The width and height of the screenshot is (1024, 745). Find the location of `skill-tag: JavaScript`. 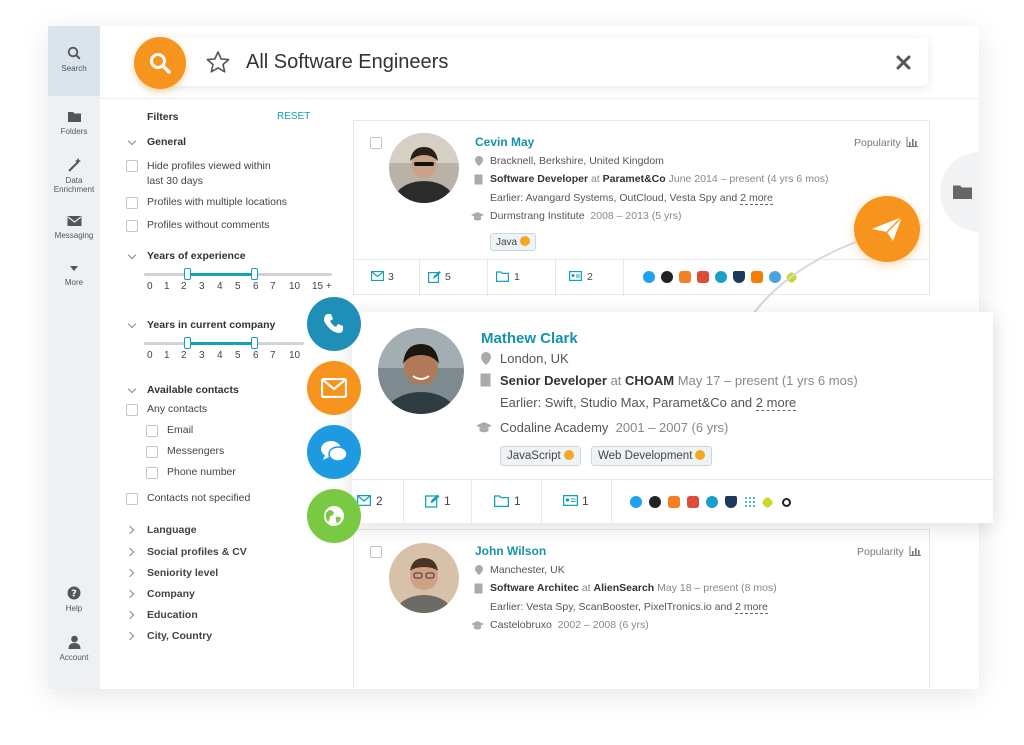

skill-tag: JavaScript is located at coordinates (540, 456).